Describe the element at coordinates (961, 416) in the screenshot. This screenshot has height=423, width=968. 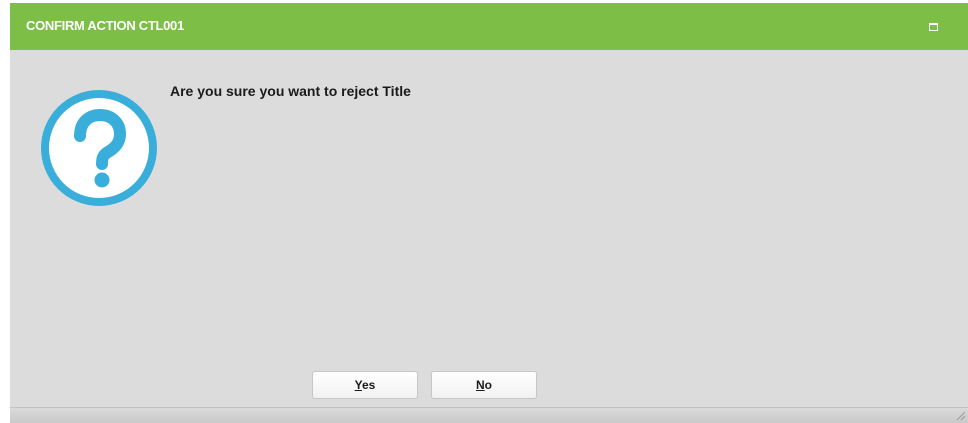
I see `resize-grip-icon` at that location.